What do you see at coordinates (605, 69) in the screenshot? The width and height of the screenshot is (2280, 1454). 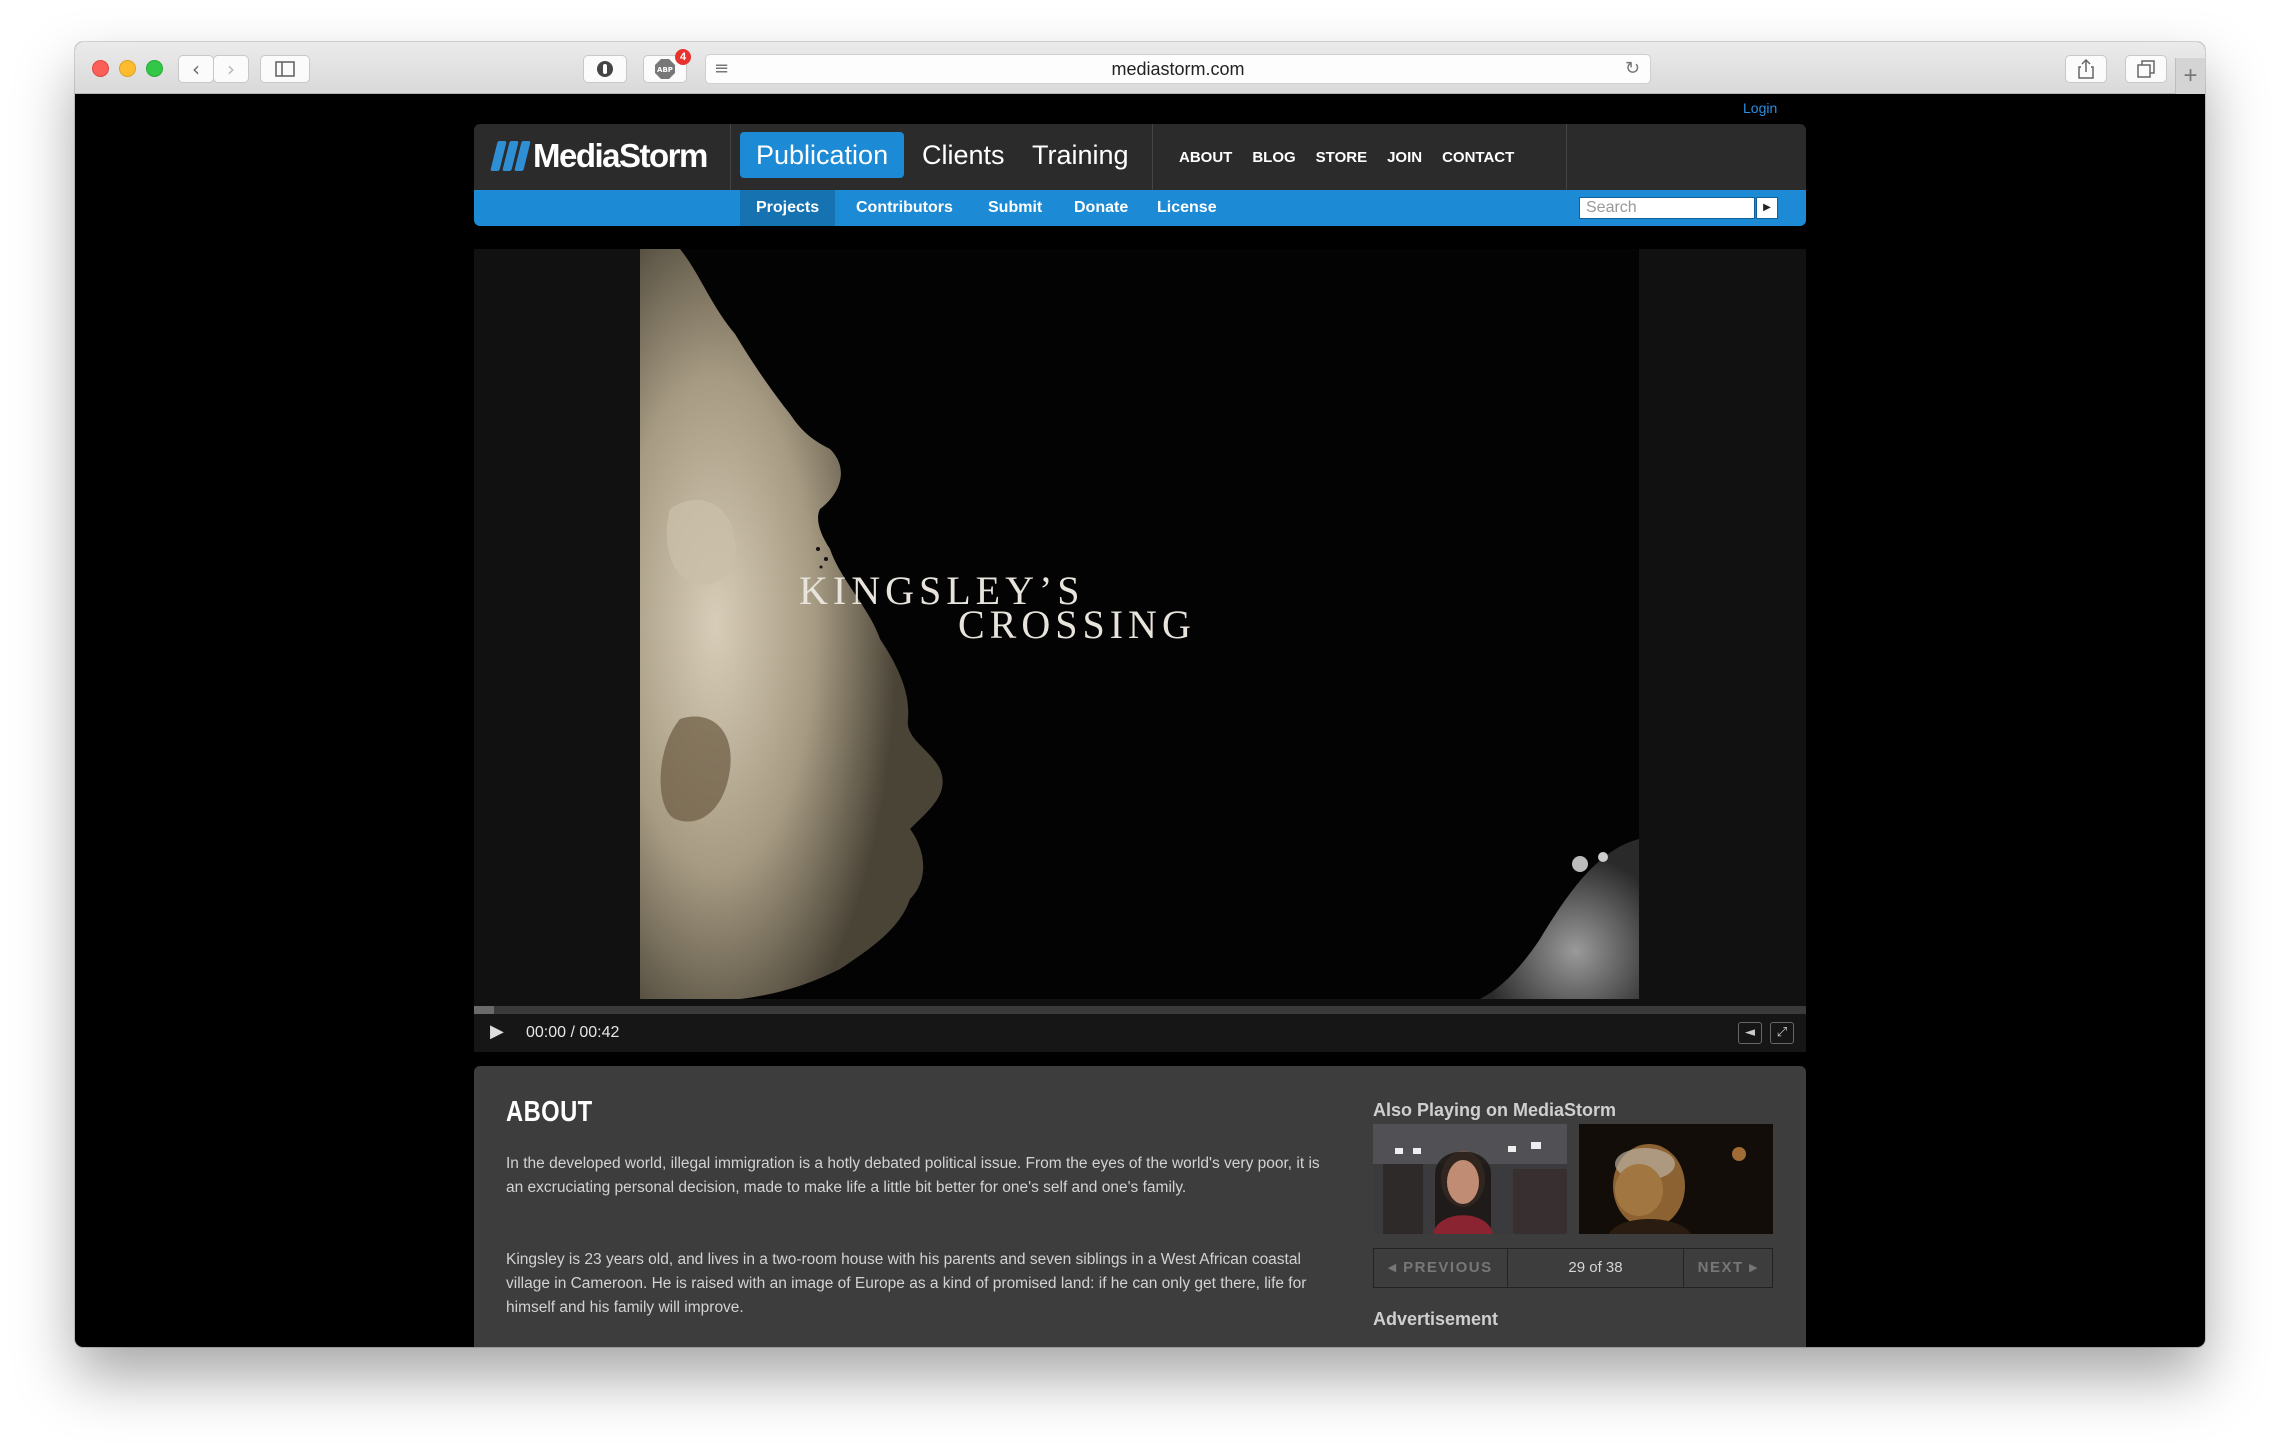 I see `privacy-extension-icon` at bounding box center [605, 69].